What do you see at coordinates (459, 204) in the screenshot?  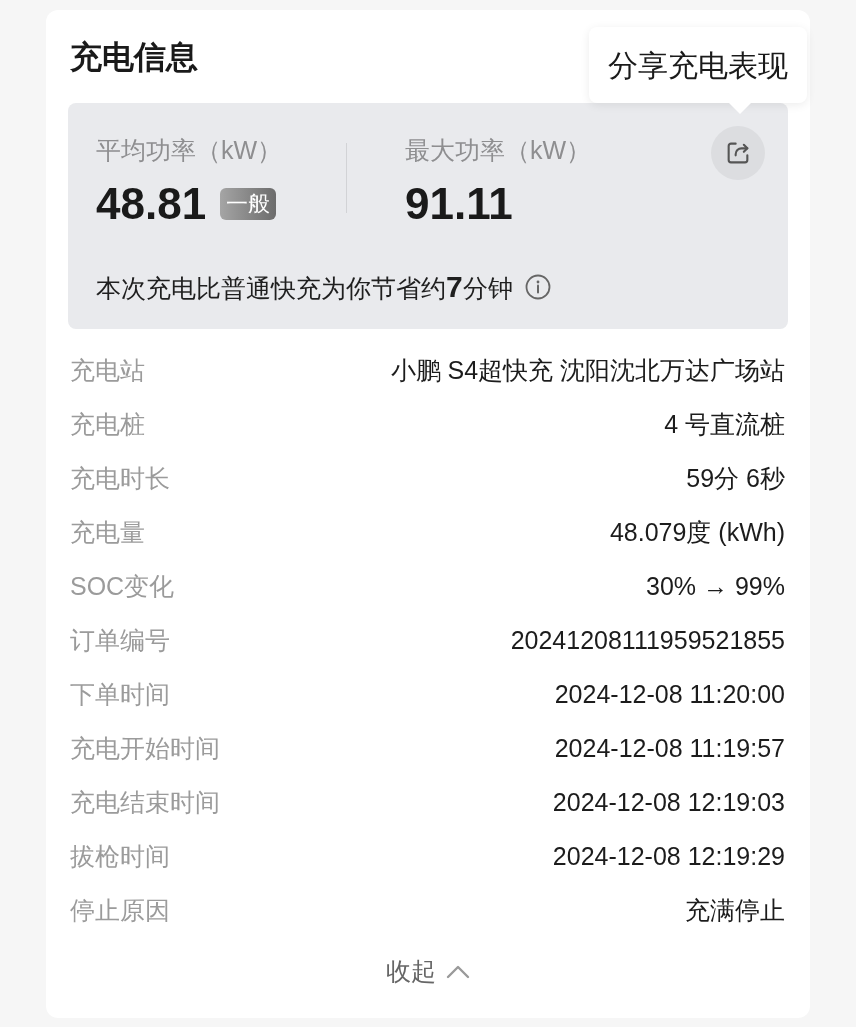 I see `metric-value: 91.11` at bounding box center [459, 204].